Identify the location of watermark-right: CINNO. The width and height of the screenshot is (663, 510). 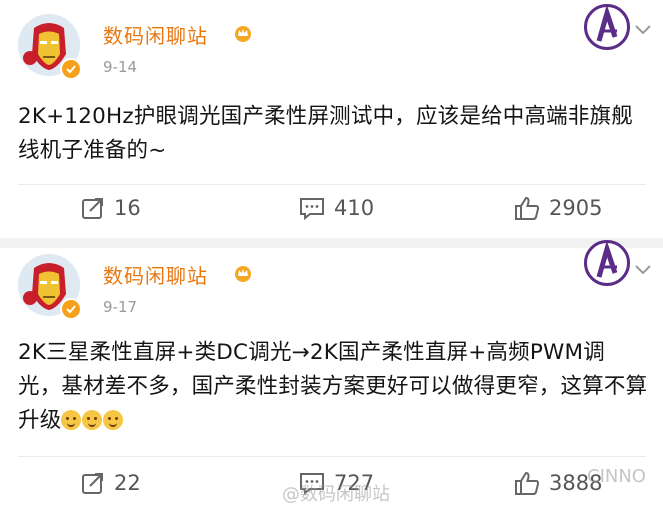
(616, 476).